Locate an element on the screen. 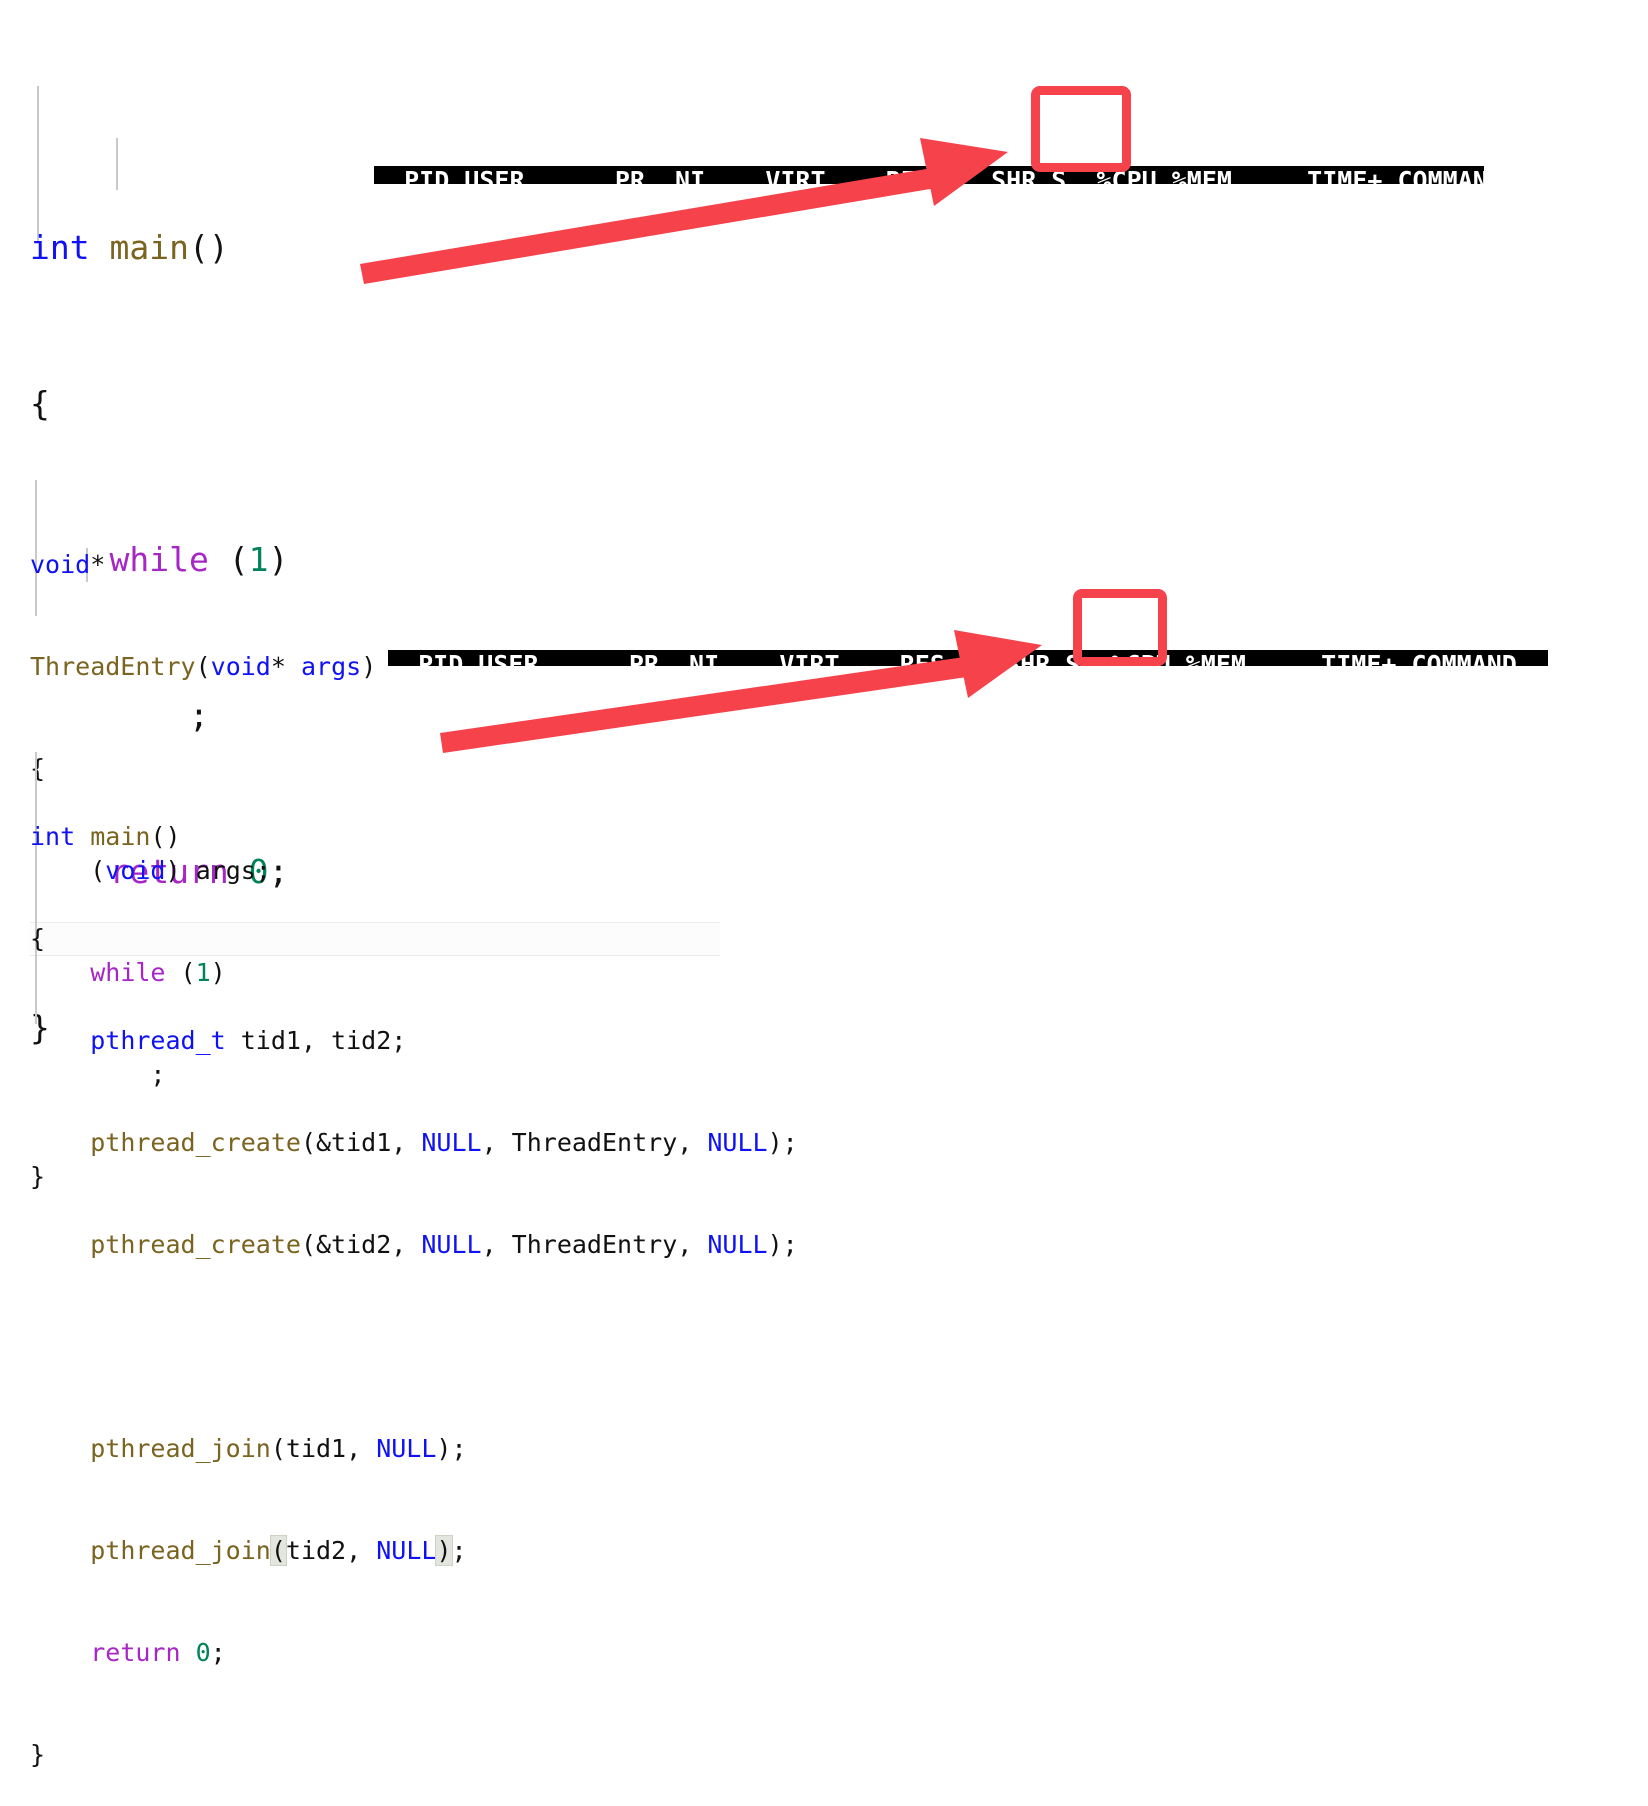 Image resolution: width=1648 pixels, height=1806 pixels. code-token: (&tid1, is located at coordinates (361, 1142).